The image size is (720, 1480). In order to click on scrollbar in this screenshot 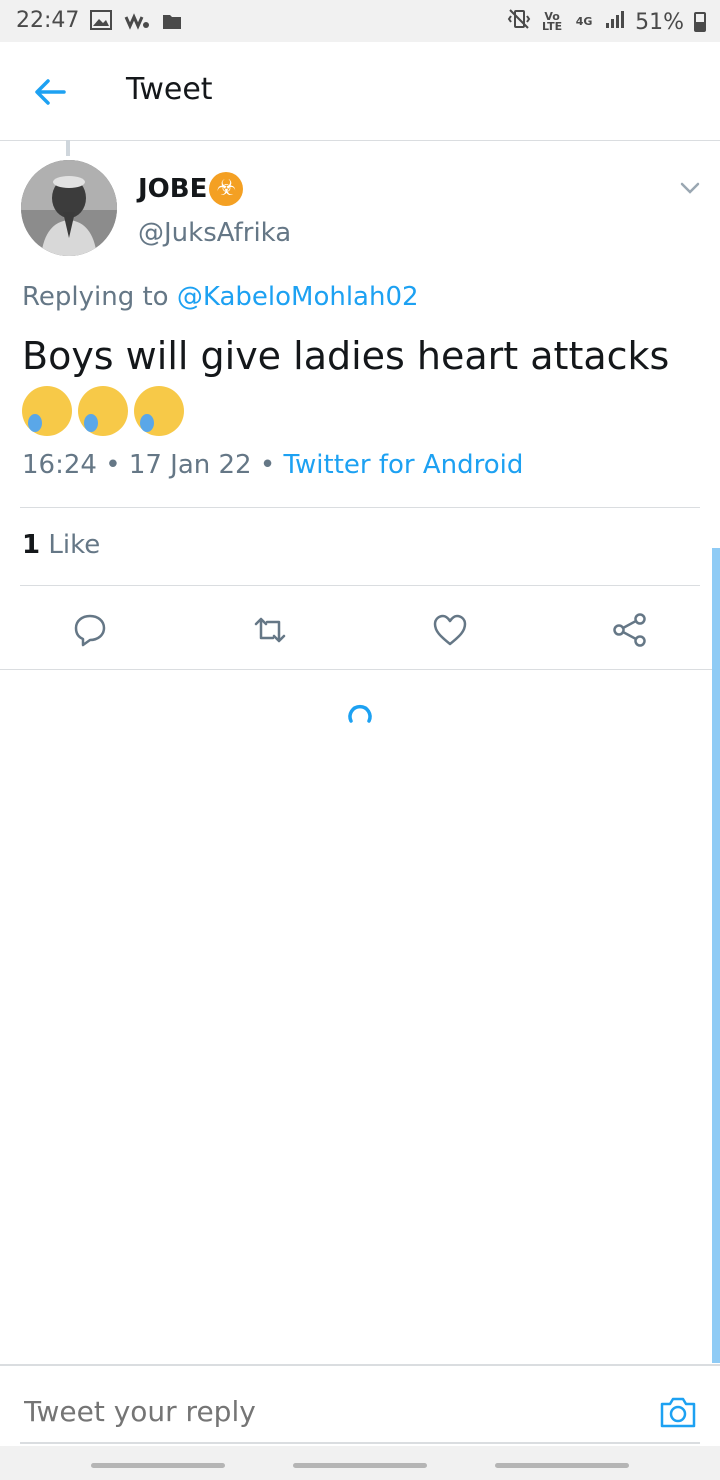, I will do `click(716, 955)`.